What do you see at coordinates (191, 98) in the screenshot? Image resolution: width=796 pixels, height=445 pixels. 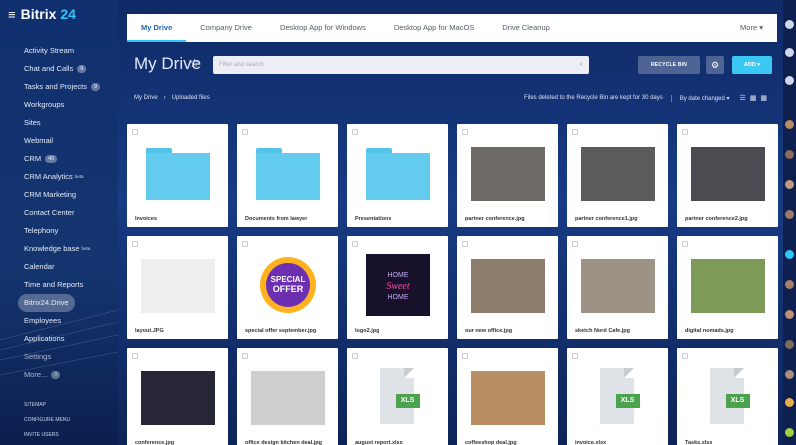 I see `breadcrumb-uploaded-files: Uploaded files` at bounding box center [191, 98].